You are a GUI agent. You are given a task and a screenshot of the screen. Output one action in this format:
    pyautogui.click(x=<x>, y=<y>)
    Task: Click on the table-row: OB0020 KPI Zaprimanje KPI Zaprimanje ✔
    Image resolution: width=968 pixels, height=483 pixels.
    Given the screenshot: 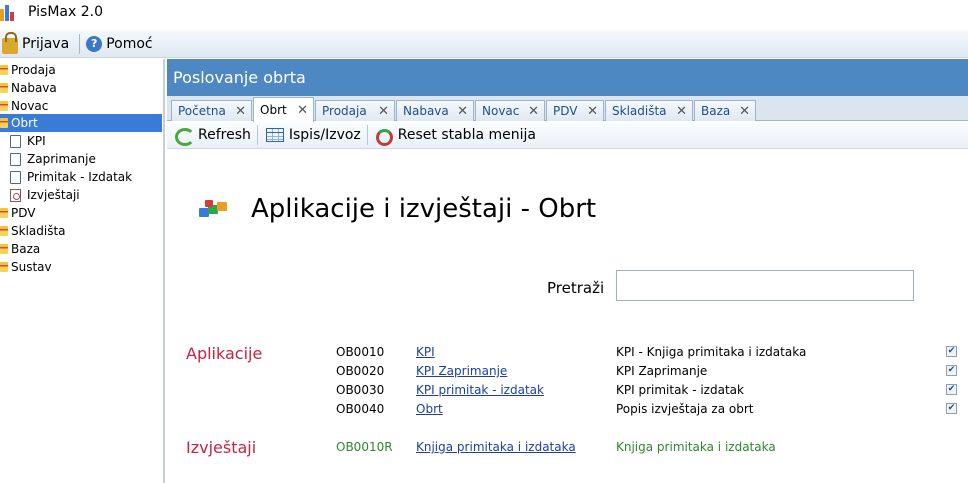 What is the action you would take?
    pyautogui.click(x=567, y=373)
    